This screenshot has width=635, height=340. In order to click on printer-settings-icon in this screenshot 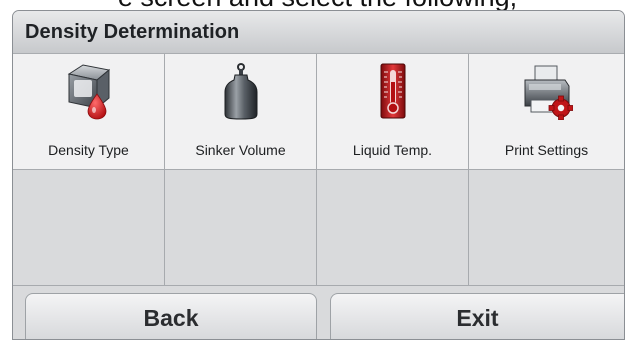, I will do `click(548, 92)`.